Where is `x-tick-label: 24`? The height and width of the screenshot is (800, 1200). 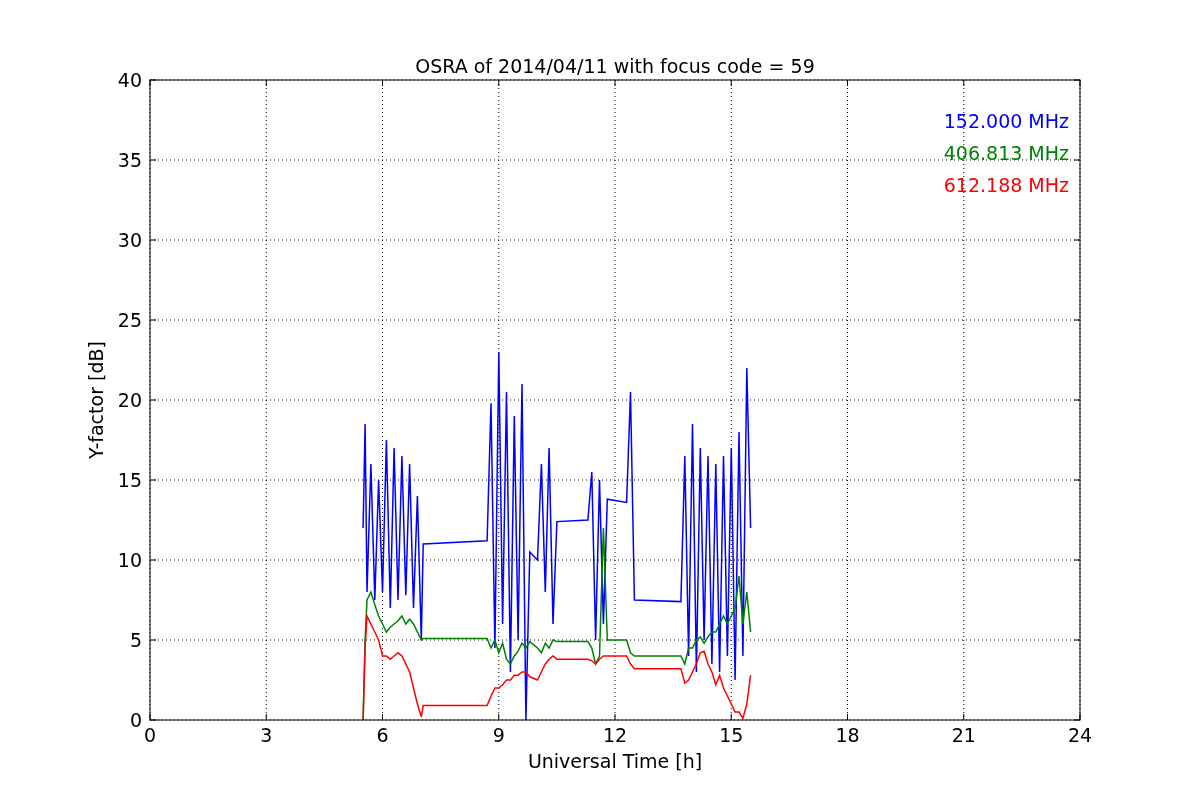
x-tick-label: 24 is located at coordinates (1080, 735).